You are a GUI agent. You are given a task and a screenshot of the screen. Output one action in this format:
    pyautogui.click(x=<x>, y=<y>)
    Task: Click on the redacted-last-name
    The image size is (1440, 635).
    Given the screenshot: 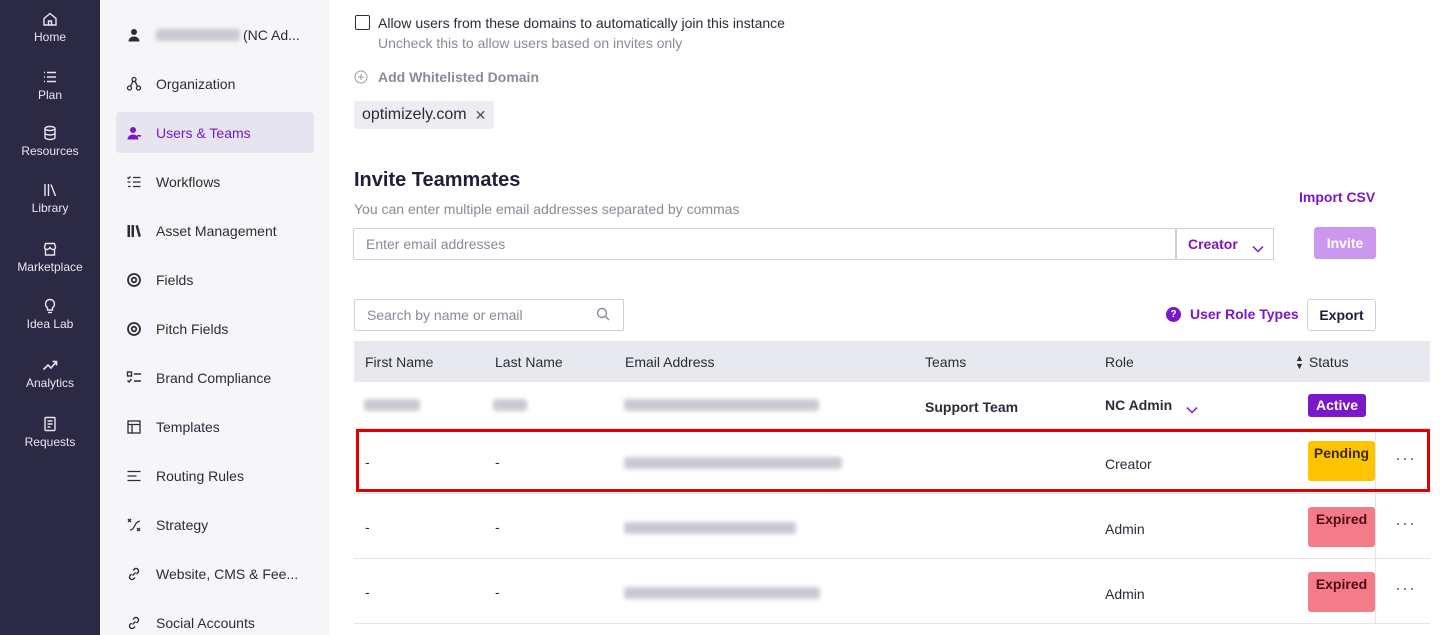 What is the action you would take?
    pyautogui.click(x=510, y=405)
    